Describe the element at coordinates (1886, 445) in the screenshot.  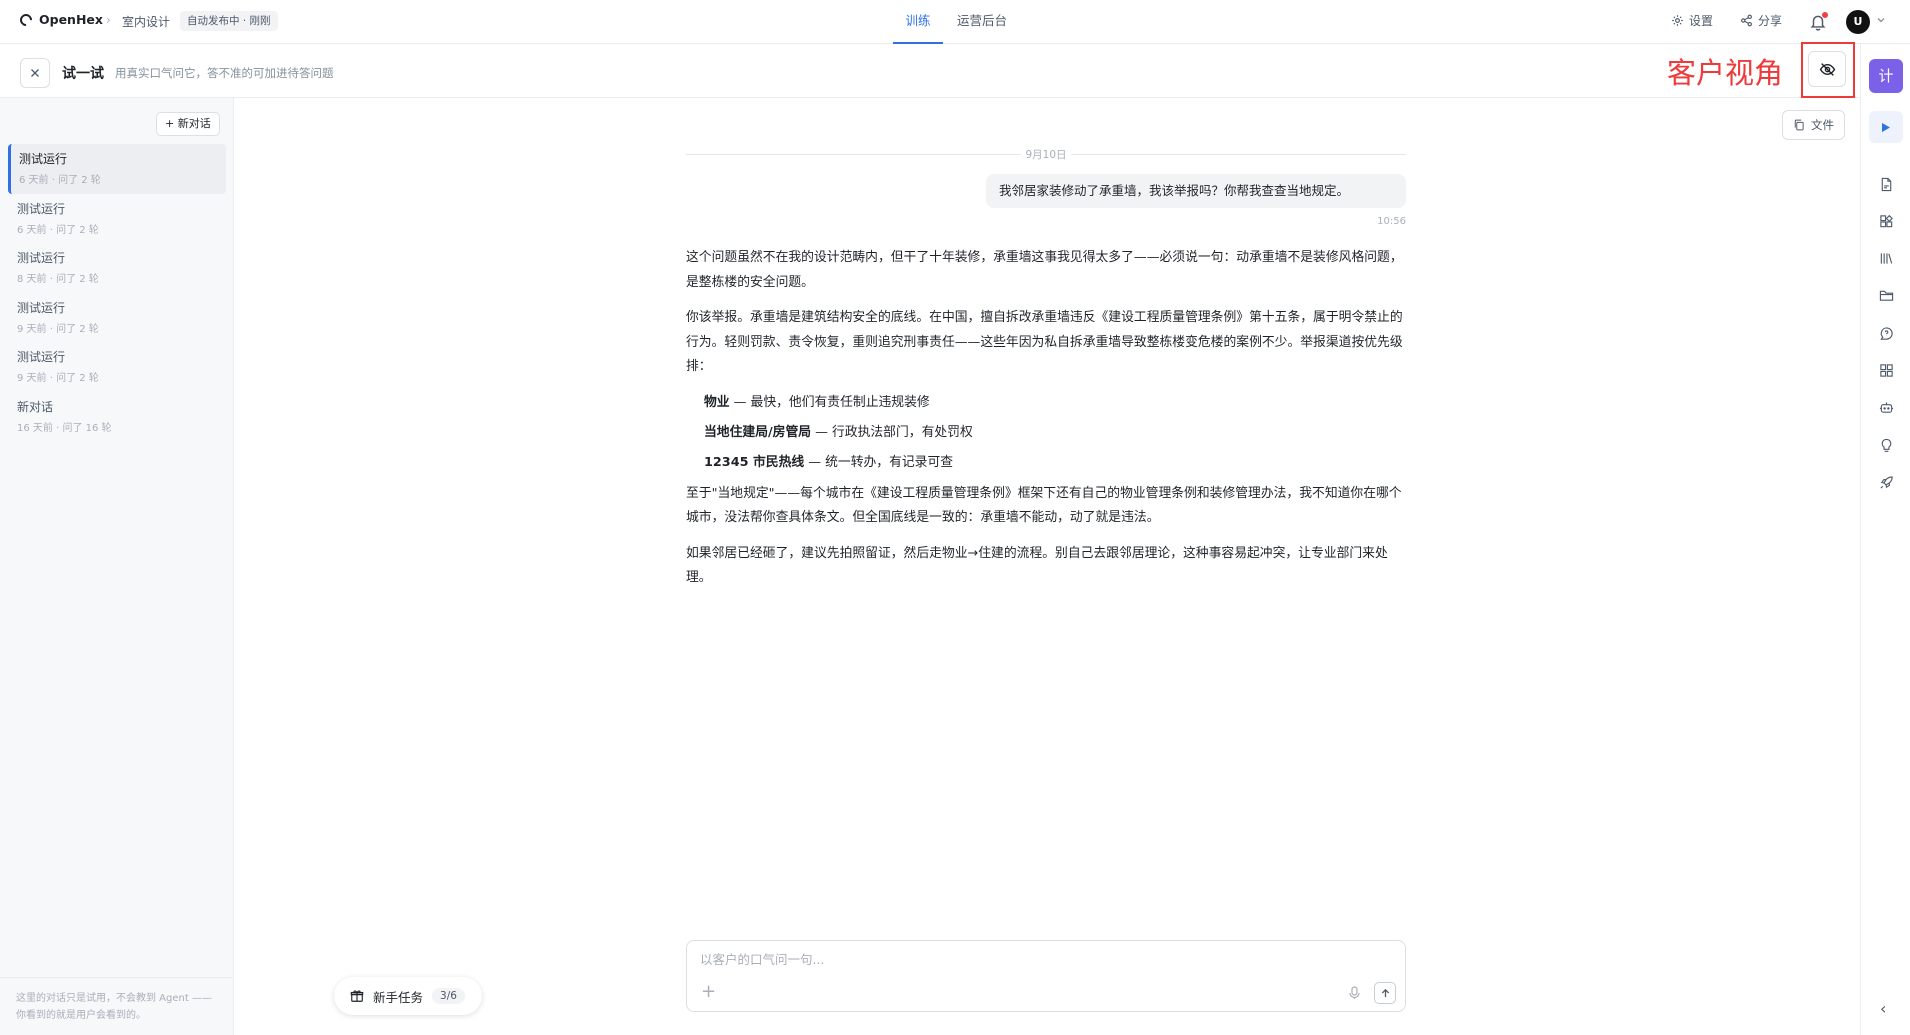
I see `bulb-icon` at that location.